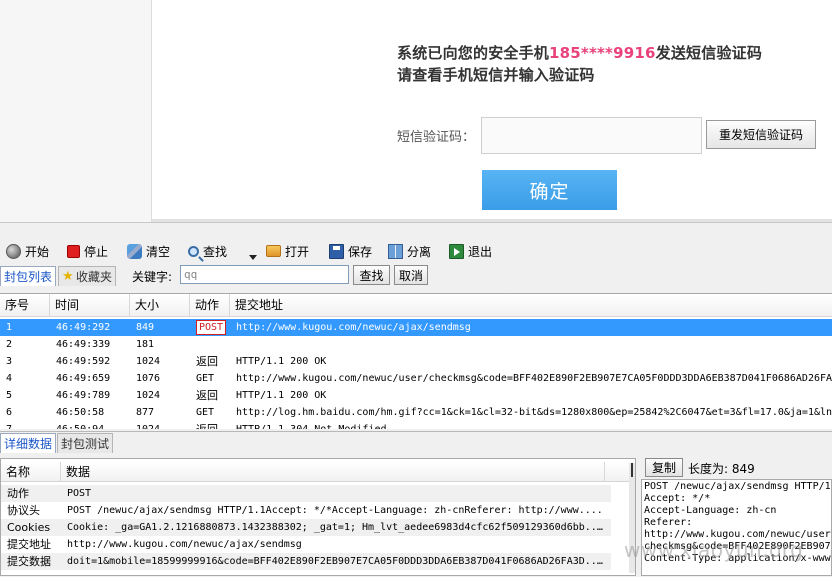  I want to click on open-button: 打开, so click(287, 251).